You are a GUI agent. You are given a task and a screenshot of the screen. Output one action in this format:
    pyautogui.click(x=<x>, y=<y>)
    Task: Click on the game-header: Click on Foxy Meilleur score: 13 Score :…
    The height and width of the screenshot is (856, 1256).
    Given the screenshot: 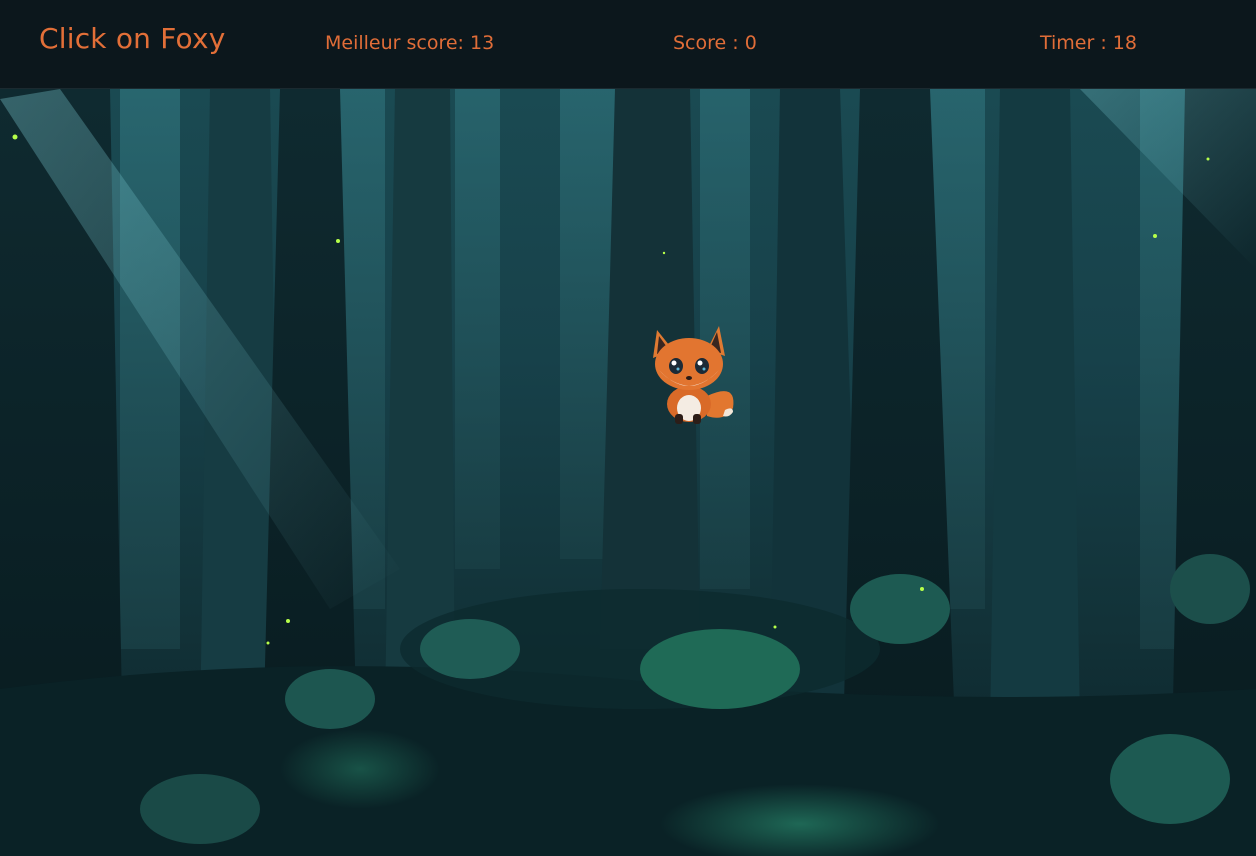 What is the action you would take?
    pyautogui.click(x=628, y=44)
    